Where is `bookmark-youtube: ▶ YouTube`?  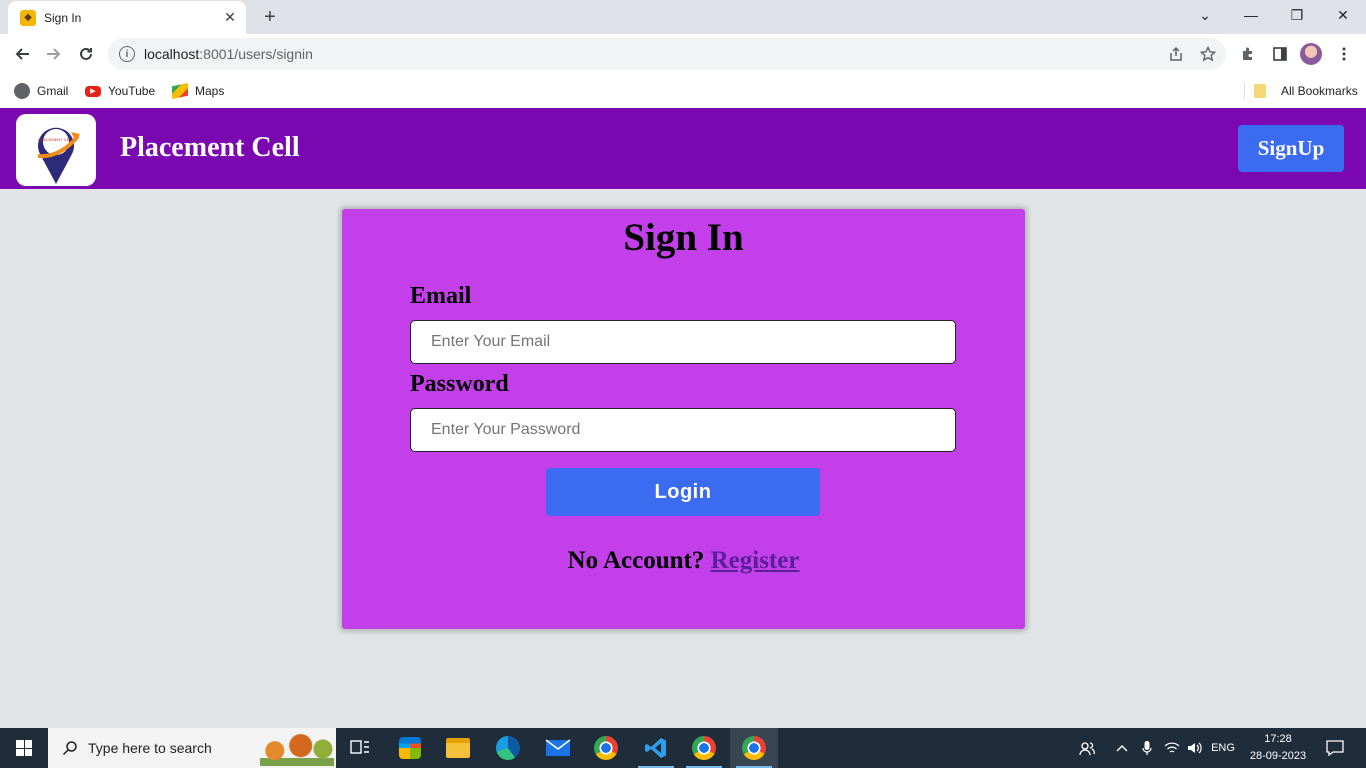
bookmark-youtube: ▶ YouTube is located at coordinates (120, 91).